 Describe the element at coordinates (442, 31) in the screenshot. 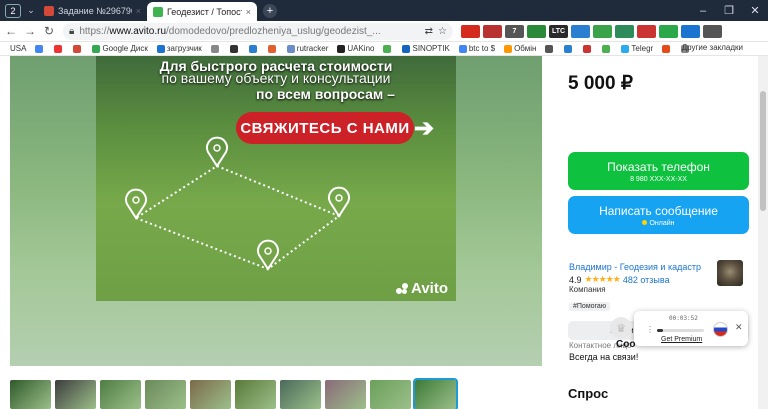

I see `bookmark-star-icon: ☆` at that location.